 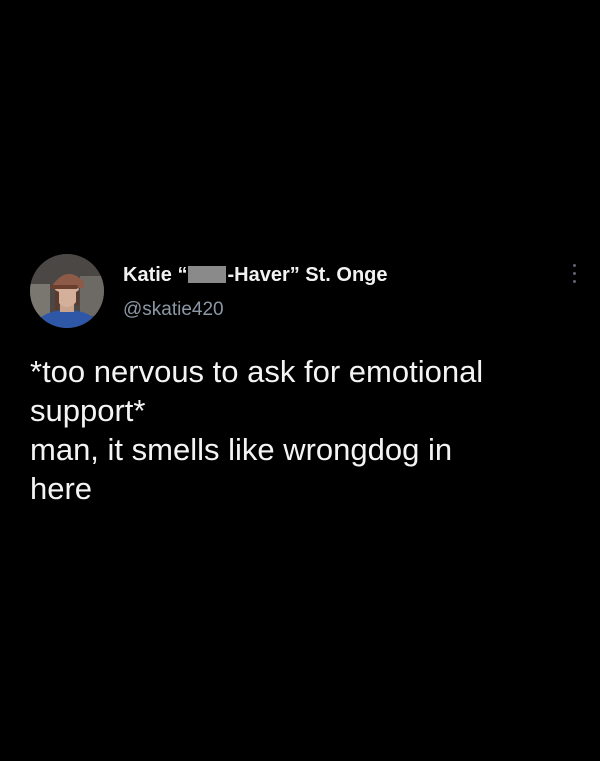 What do you see at coordinates (255, 292) in the screenshot?
I see `author-names: Katie “ -Haver” St. Onge @skatie420` at bounding box center [255, 292].